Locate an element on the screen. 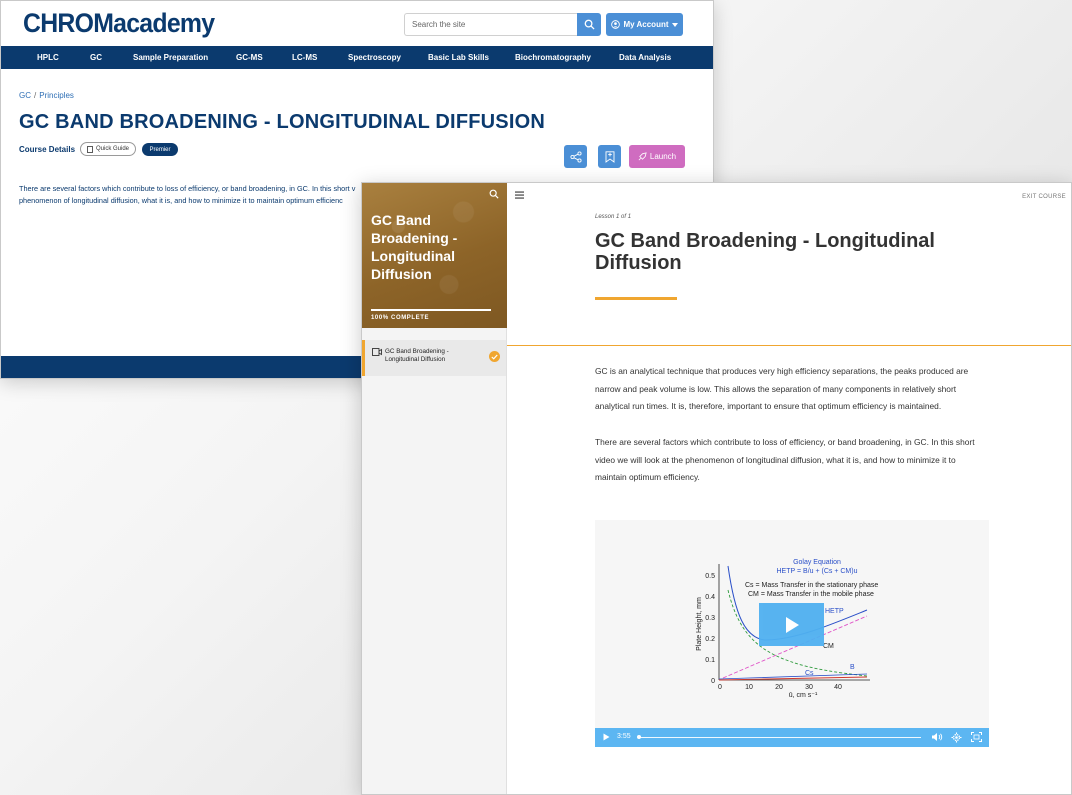  video-progress-track is located at coordinates (780, 737).